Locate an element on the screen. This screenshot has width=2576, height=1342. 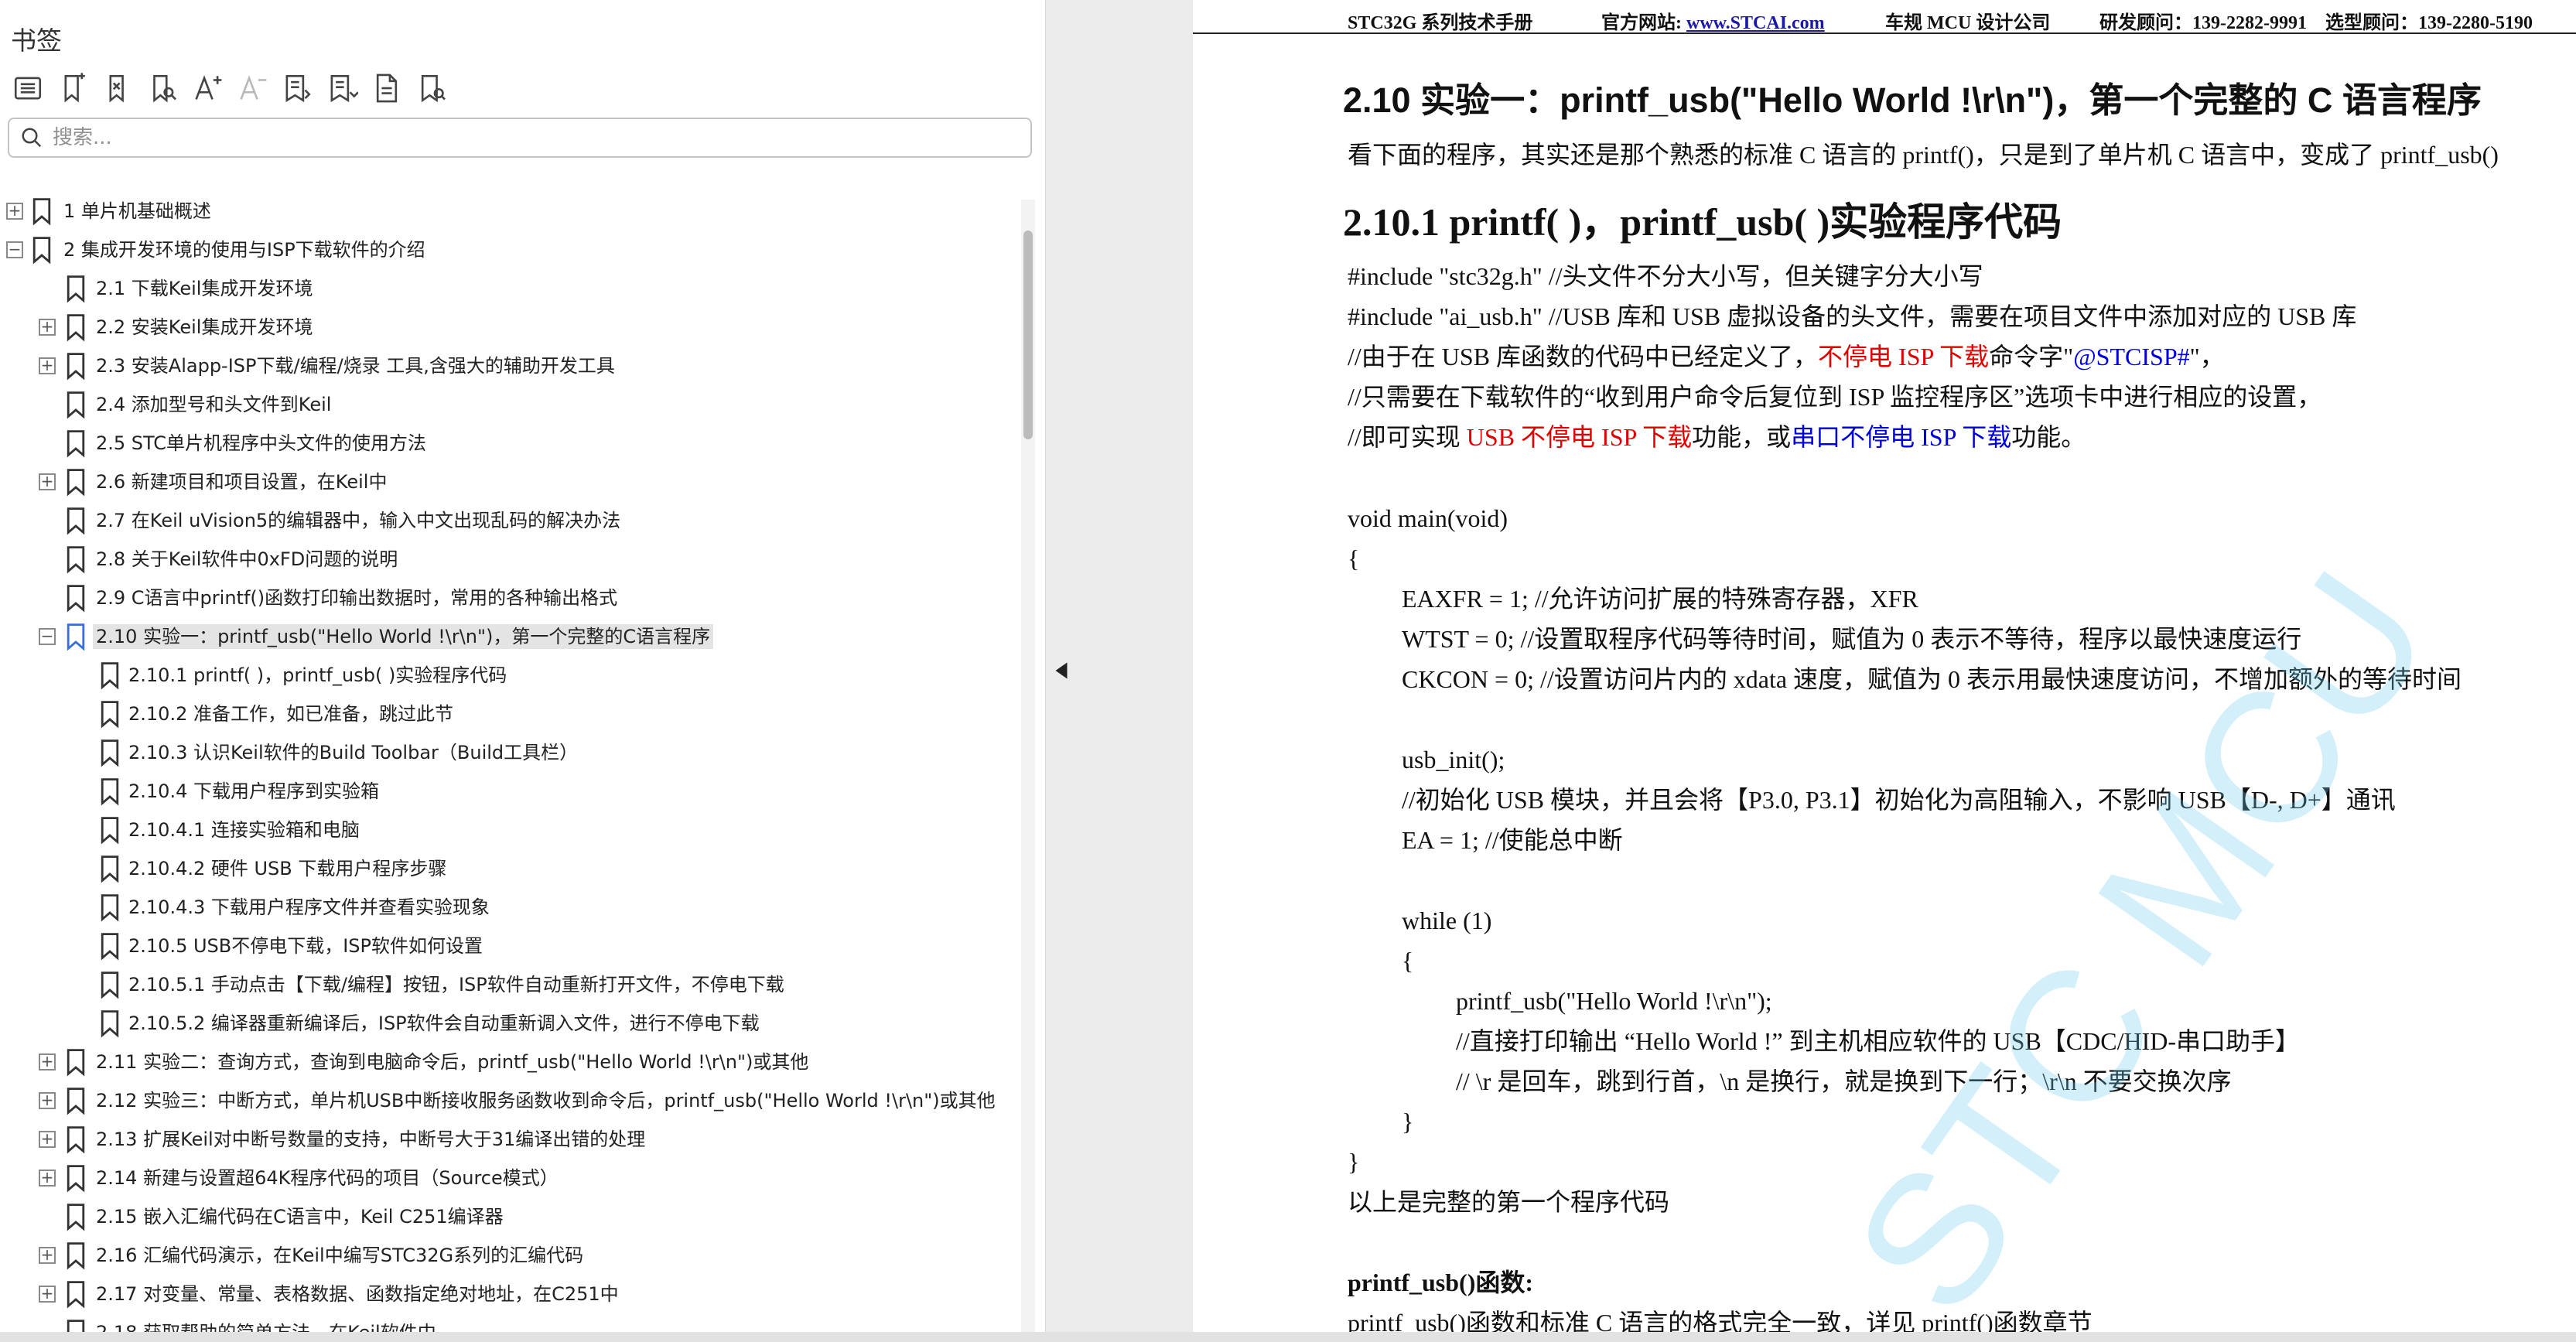
bookmark-item: 2.10.5.2 编译器重新编译后，ISP软件会自动重新调入文件，进行不停电下载 is located at coordinates (510, 1024).